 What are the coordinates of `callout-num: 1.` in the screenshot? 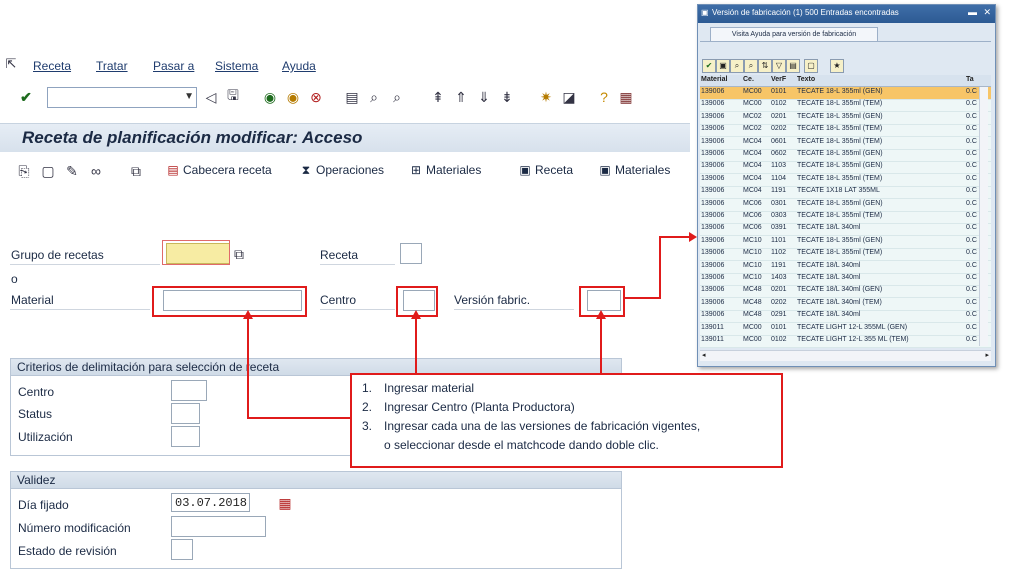 It's located at (367, 388).